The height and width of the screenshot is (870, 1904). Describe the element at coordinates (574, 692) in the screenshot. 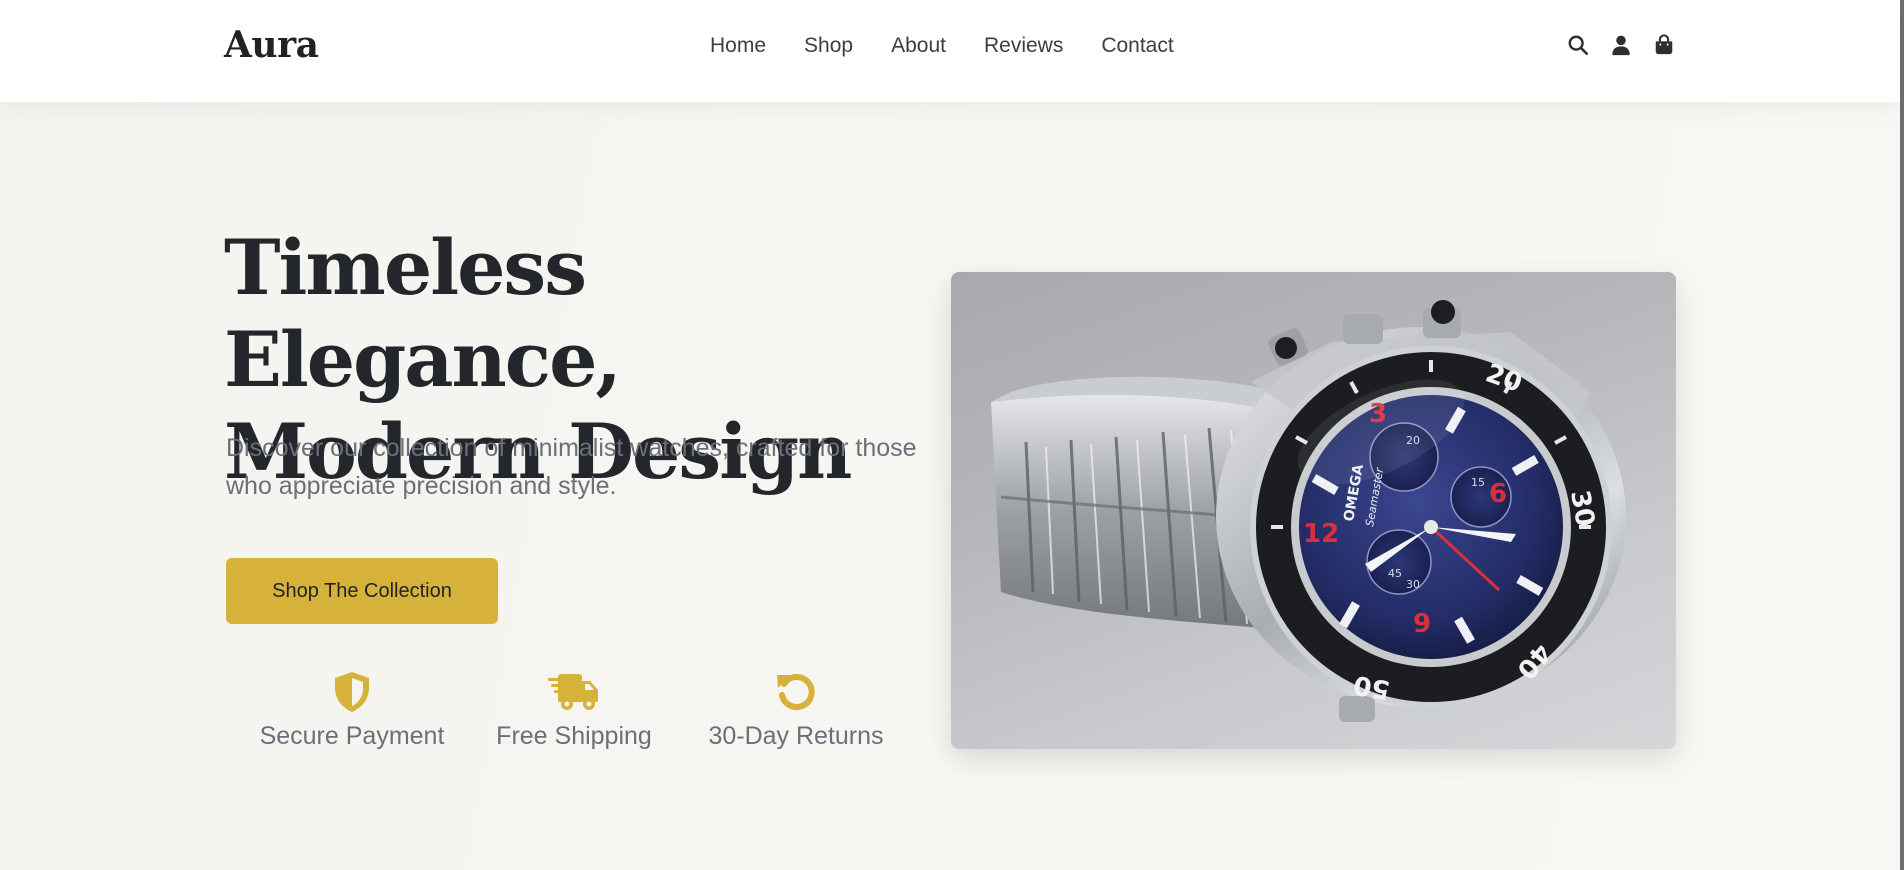

I see `truck-icon` at that location.